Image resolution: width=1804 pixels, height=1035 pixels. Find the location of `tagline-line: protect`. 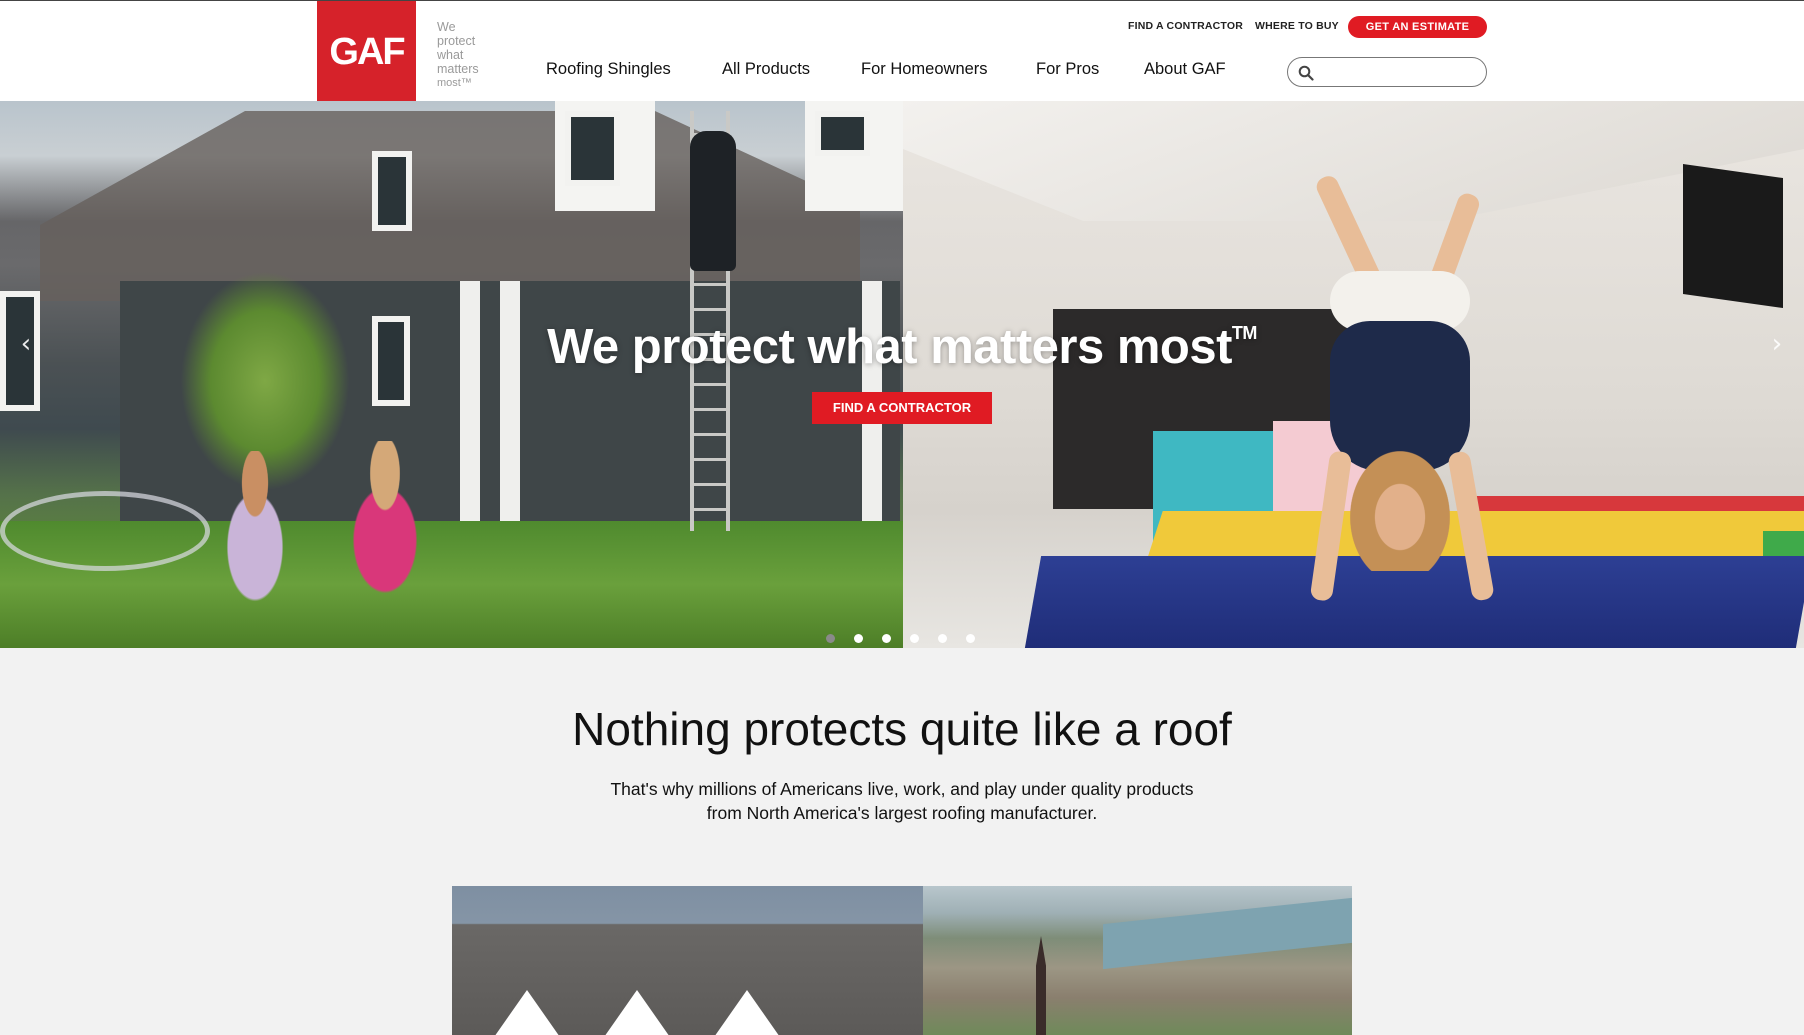

tagline-line: protect is located at coordinates (456, 41).